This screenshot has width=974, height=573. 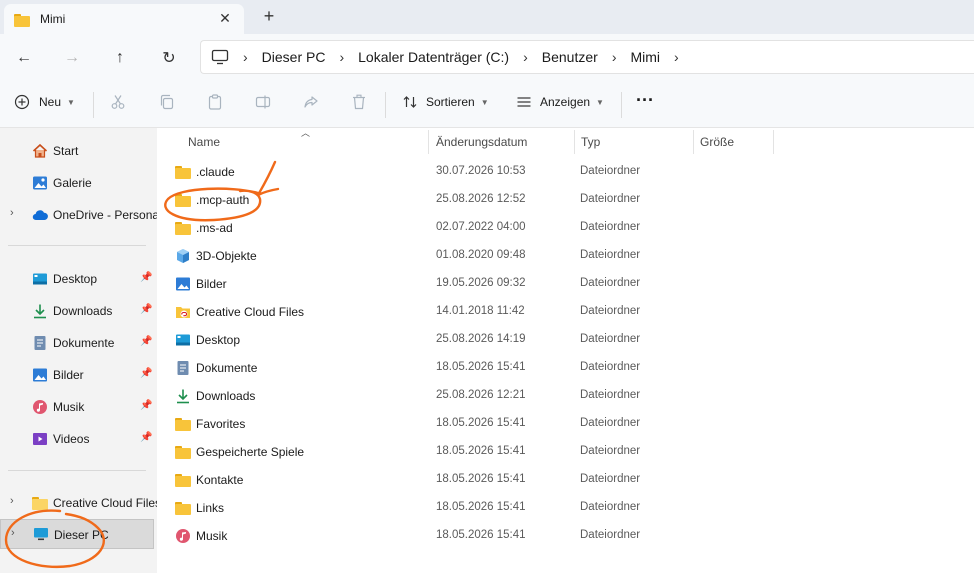 I want to click on sidebar-item-label: Desktop, so click(x=75, y=279).